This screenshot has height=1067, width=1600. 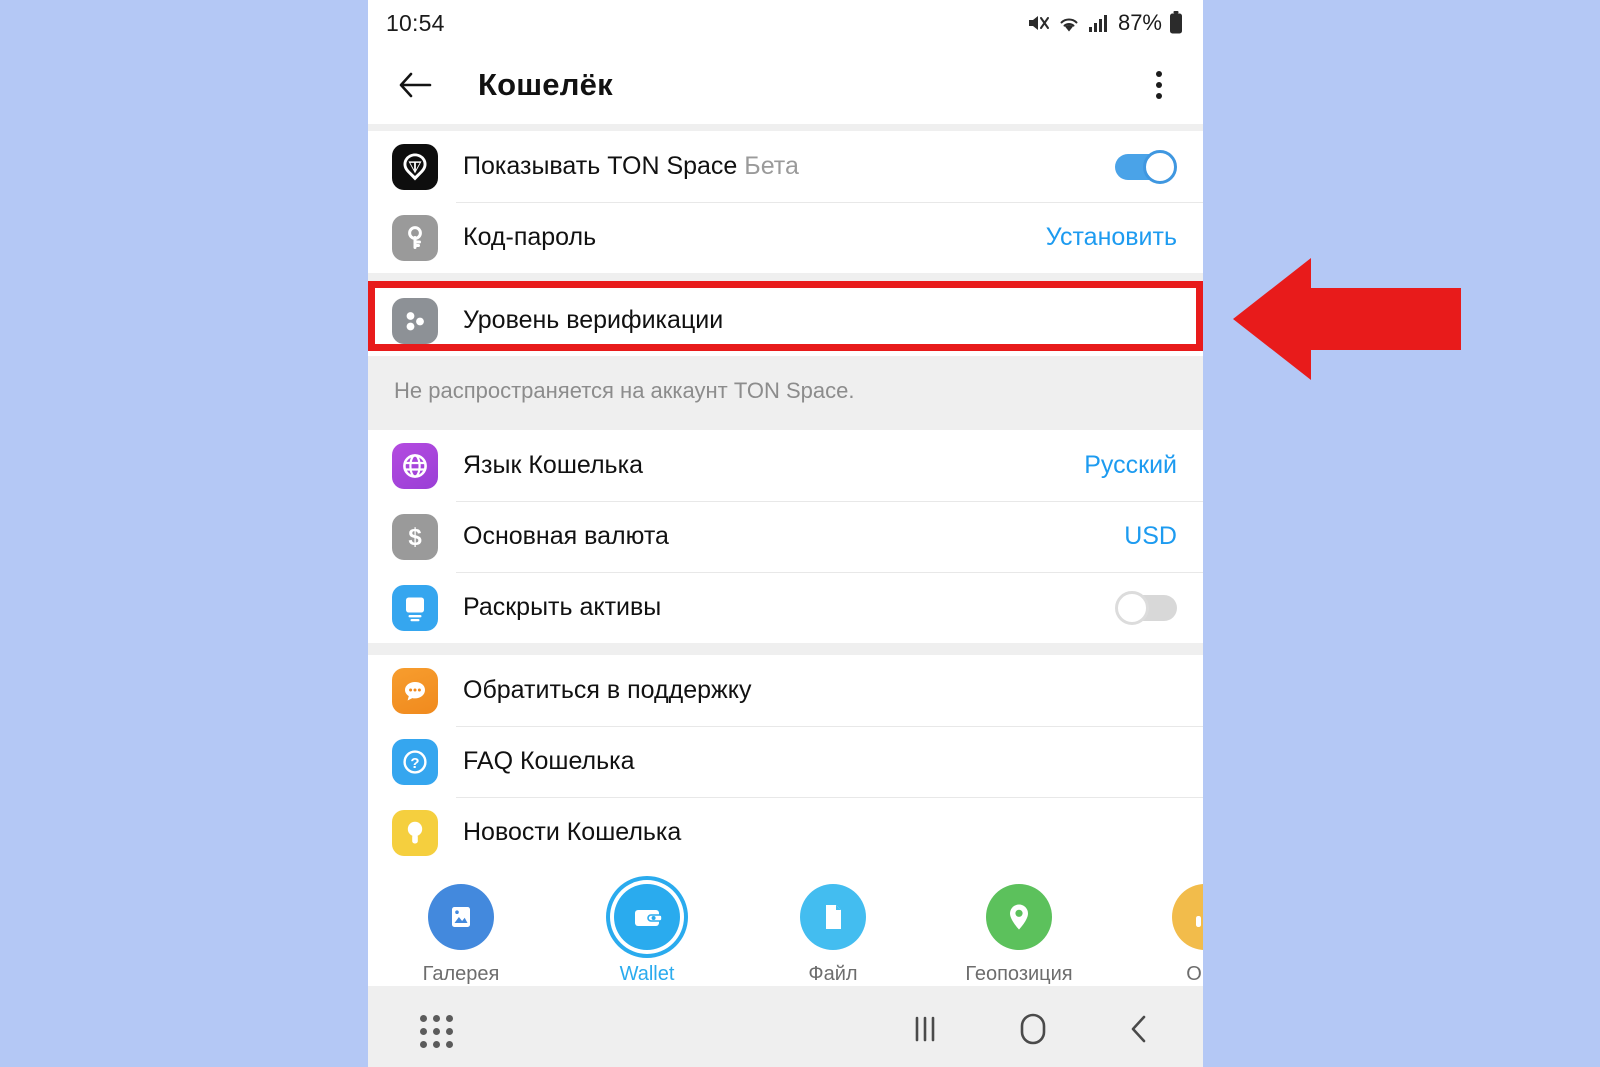 What do you see at coordinates (1099, 23) in the screenshot?
I see `signal-icon` at bounding box center [1099, 23].